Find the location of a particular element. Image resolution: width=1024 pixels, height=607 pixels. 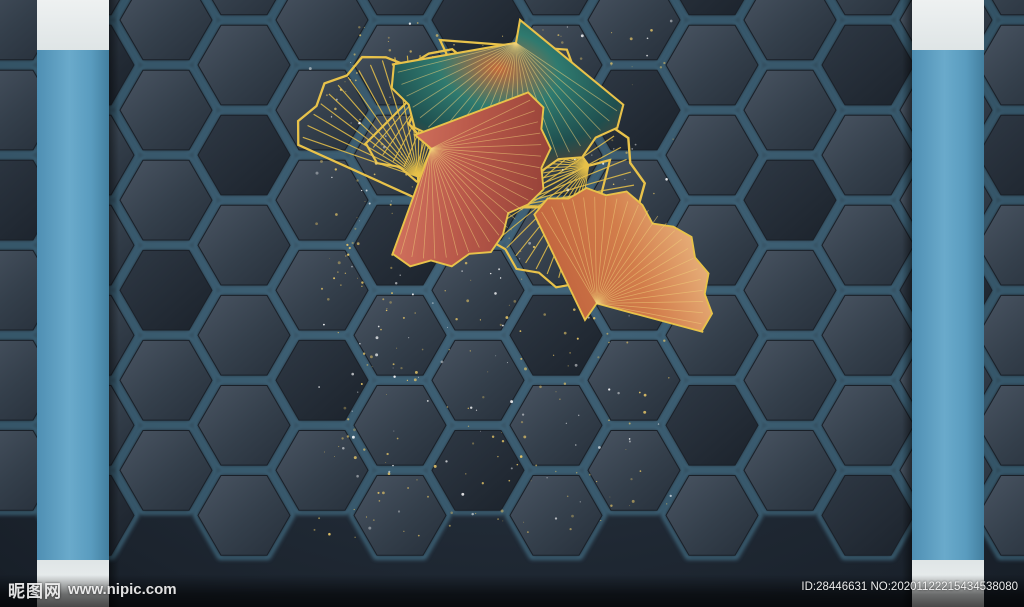

watermark-url: www.nipic.com is located at coordinates (122, 589).